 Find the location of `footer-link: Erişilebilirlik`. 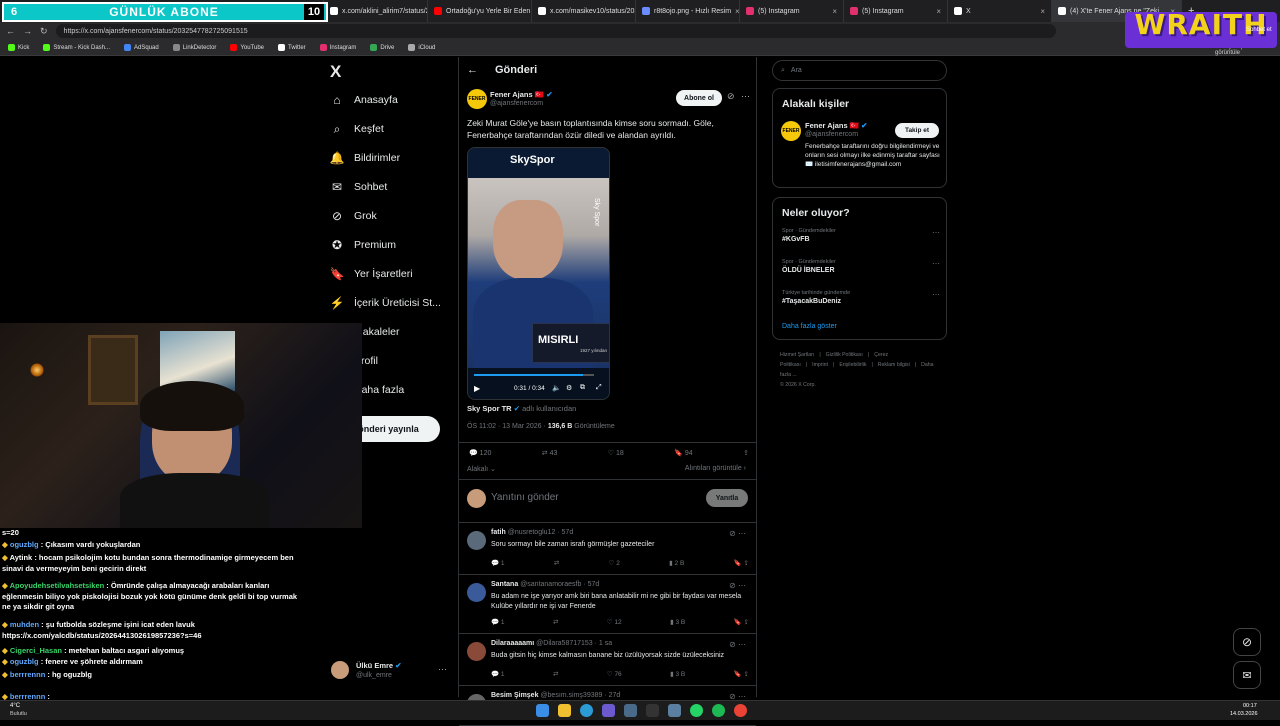

footer-link: Erişilebilirlik is located at coordinates (852, 365).